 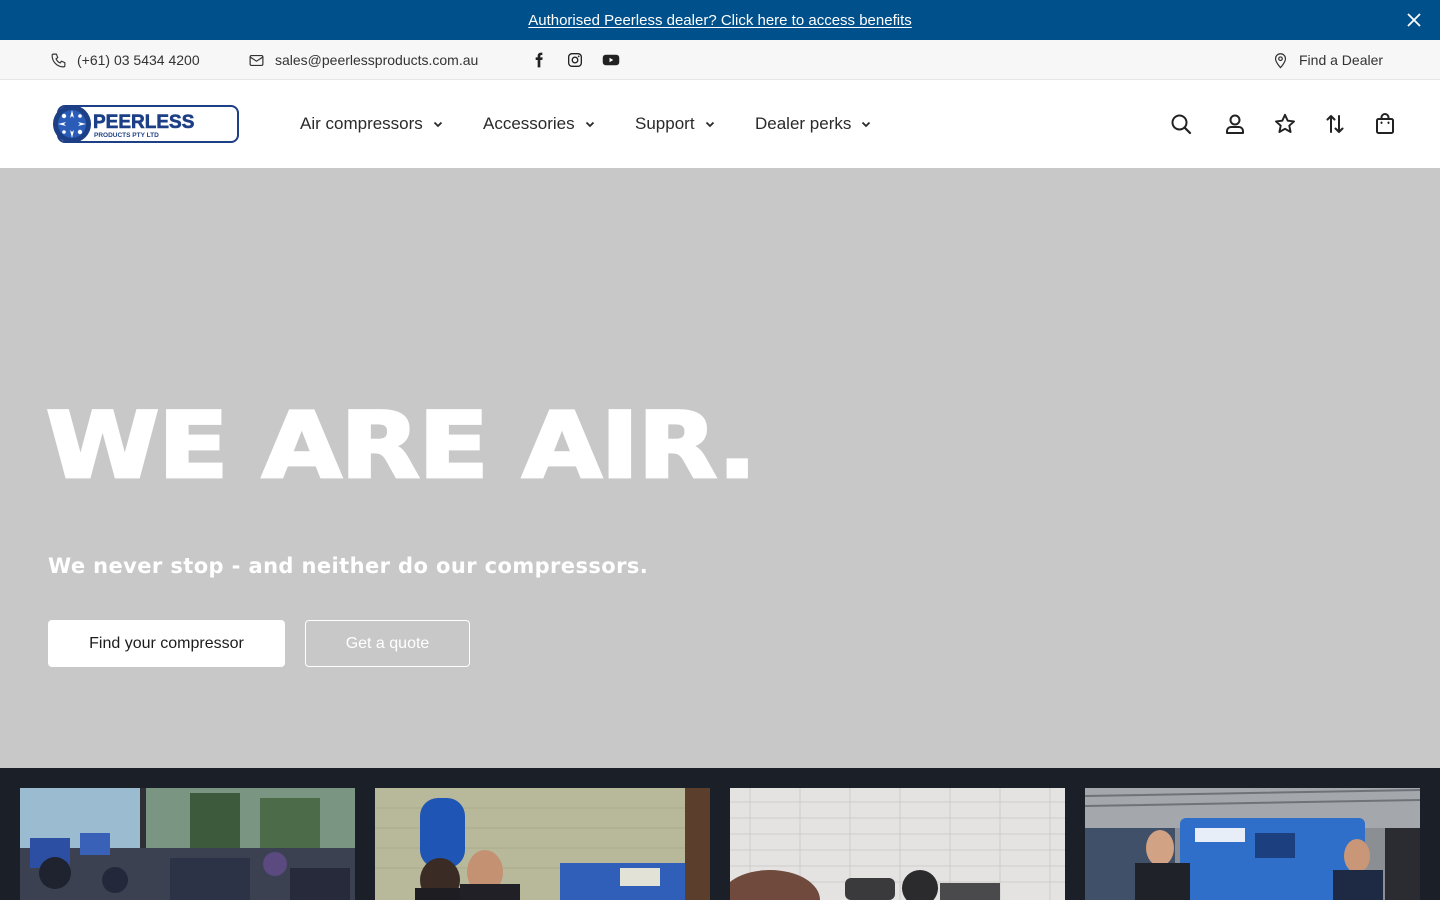 What do you see at coordinates (401, 445) in the screenshot?
I see `hero-title: WE ARE AIR.` at bounding box center [401, 445].